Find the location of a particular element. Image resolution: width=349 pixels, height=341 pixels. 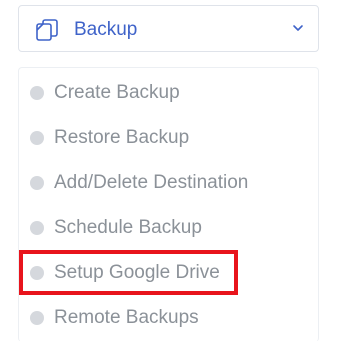

menu-item-remote-backups: Remote Backups is located at coordinates (168, 316).